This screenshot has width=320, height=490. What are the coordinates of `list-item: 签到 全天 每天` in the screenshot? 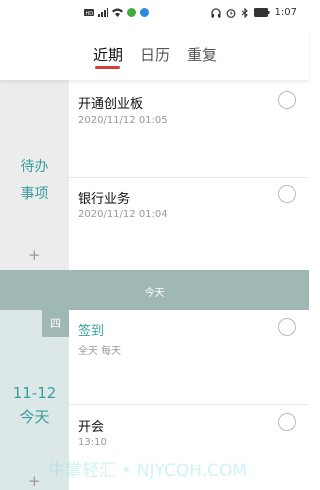 It's located at (189, 357).